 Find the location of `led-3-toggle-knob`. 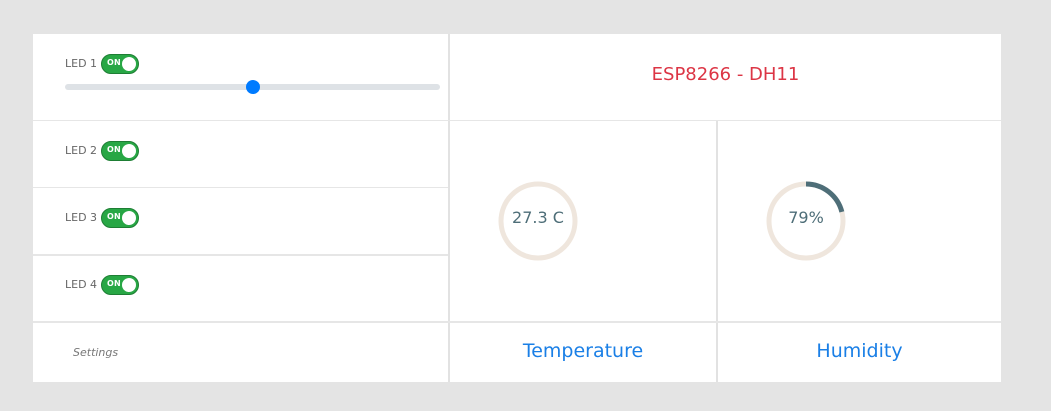

led-3-toggle-knob is located at coordinates (129, 218).